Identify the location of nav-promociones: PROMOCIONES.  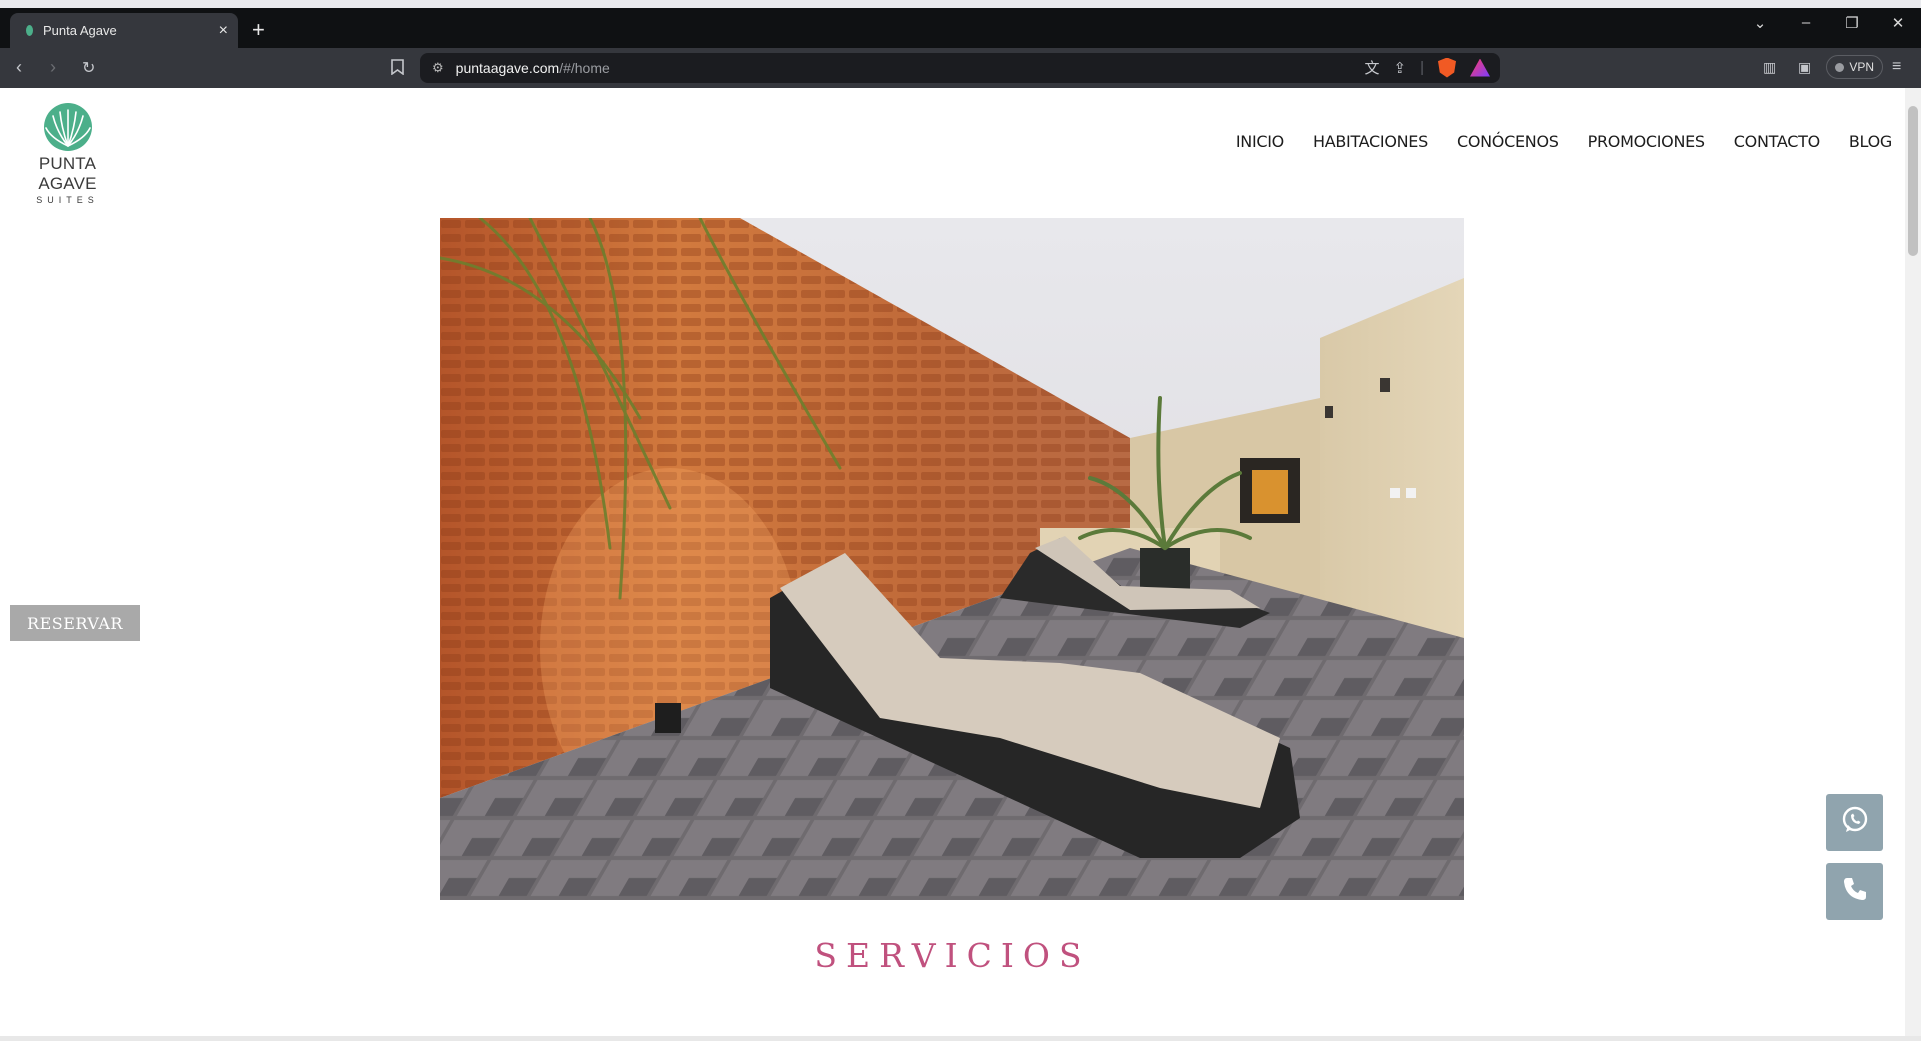
(1646, 141).